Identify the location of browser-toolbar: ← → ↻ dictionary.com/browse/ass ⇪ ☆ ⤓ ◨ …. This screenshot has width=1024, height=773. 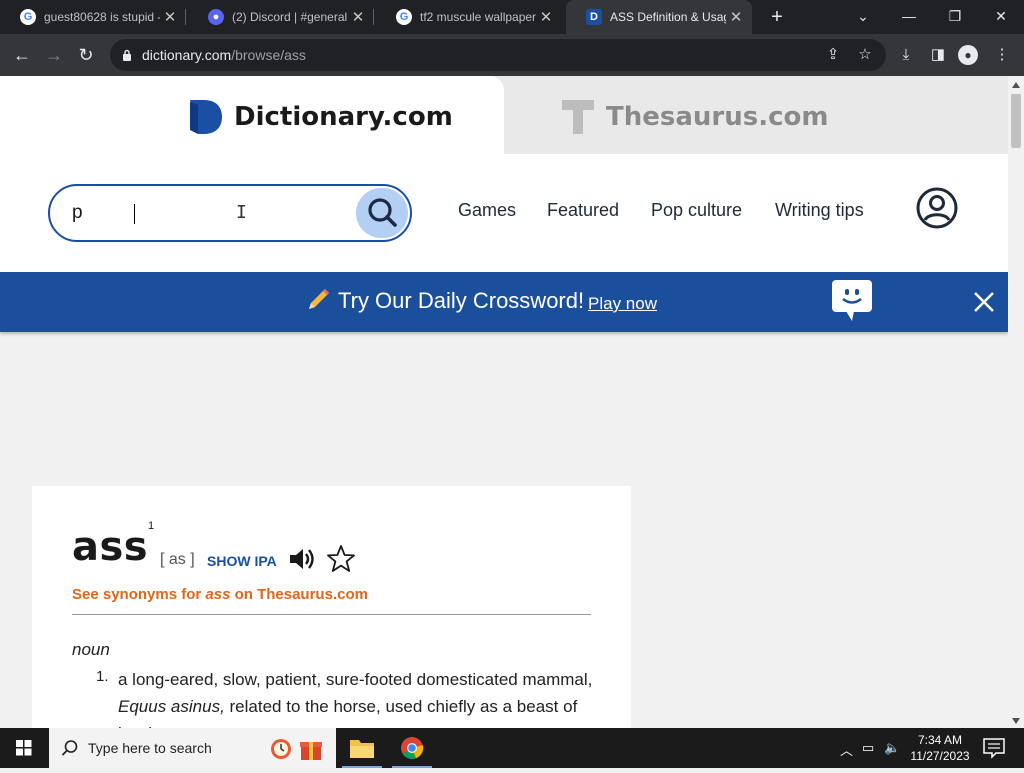
(512, 55).